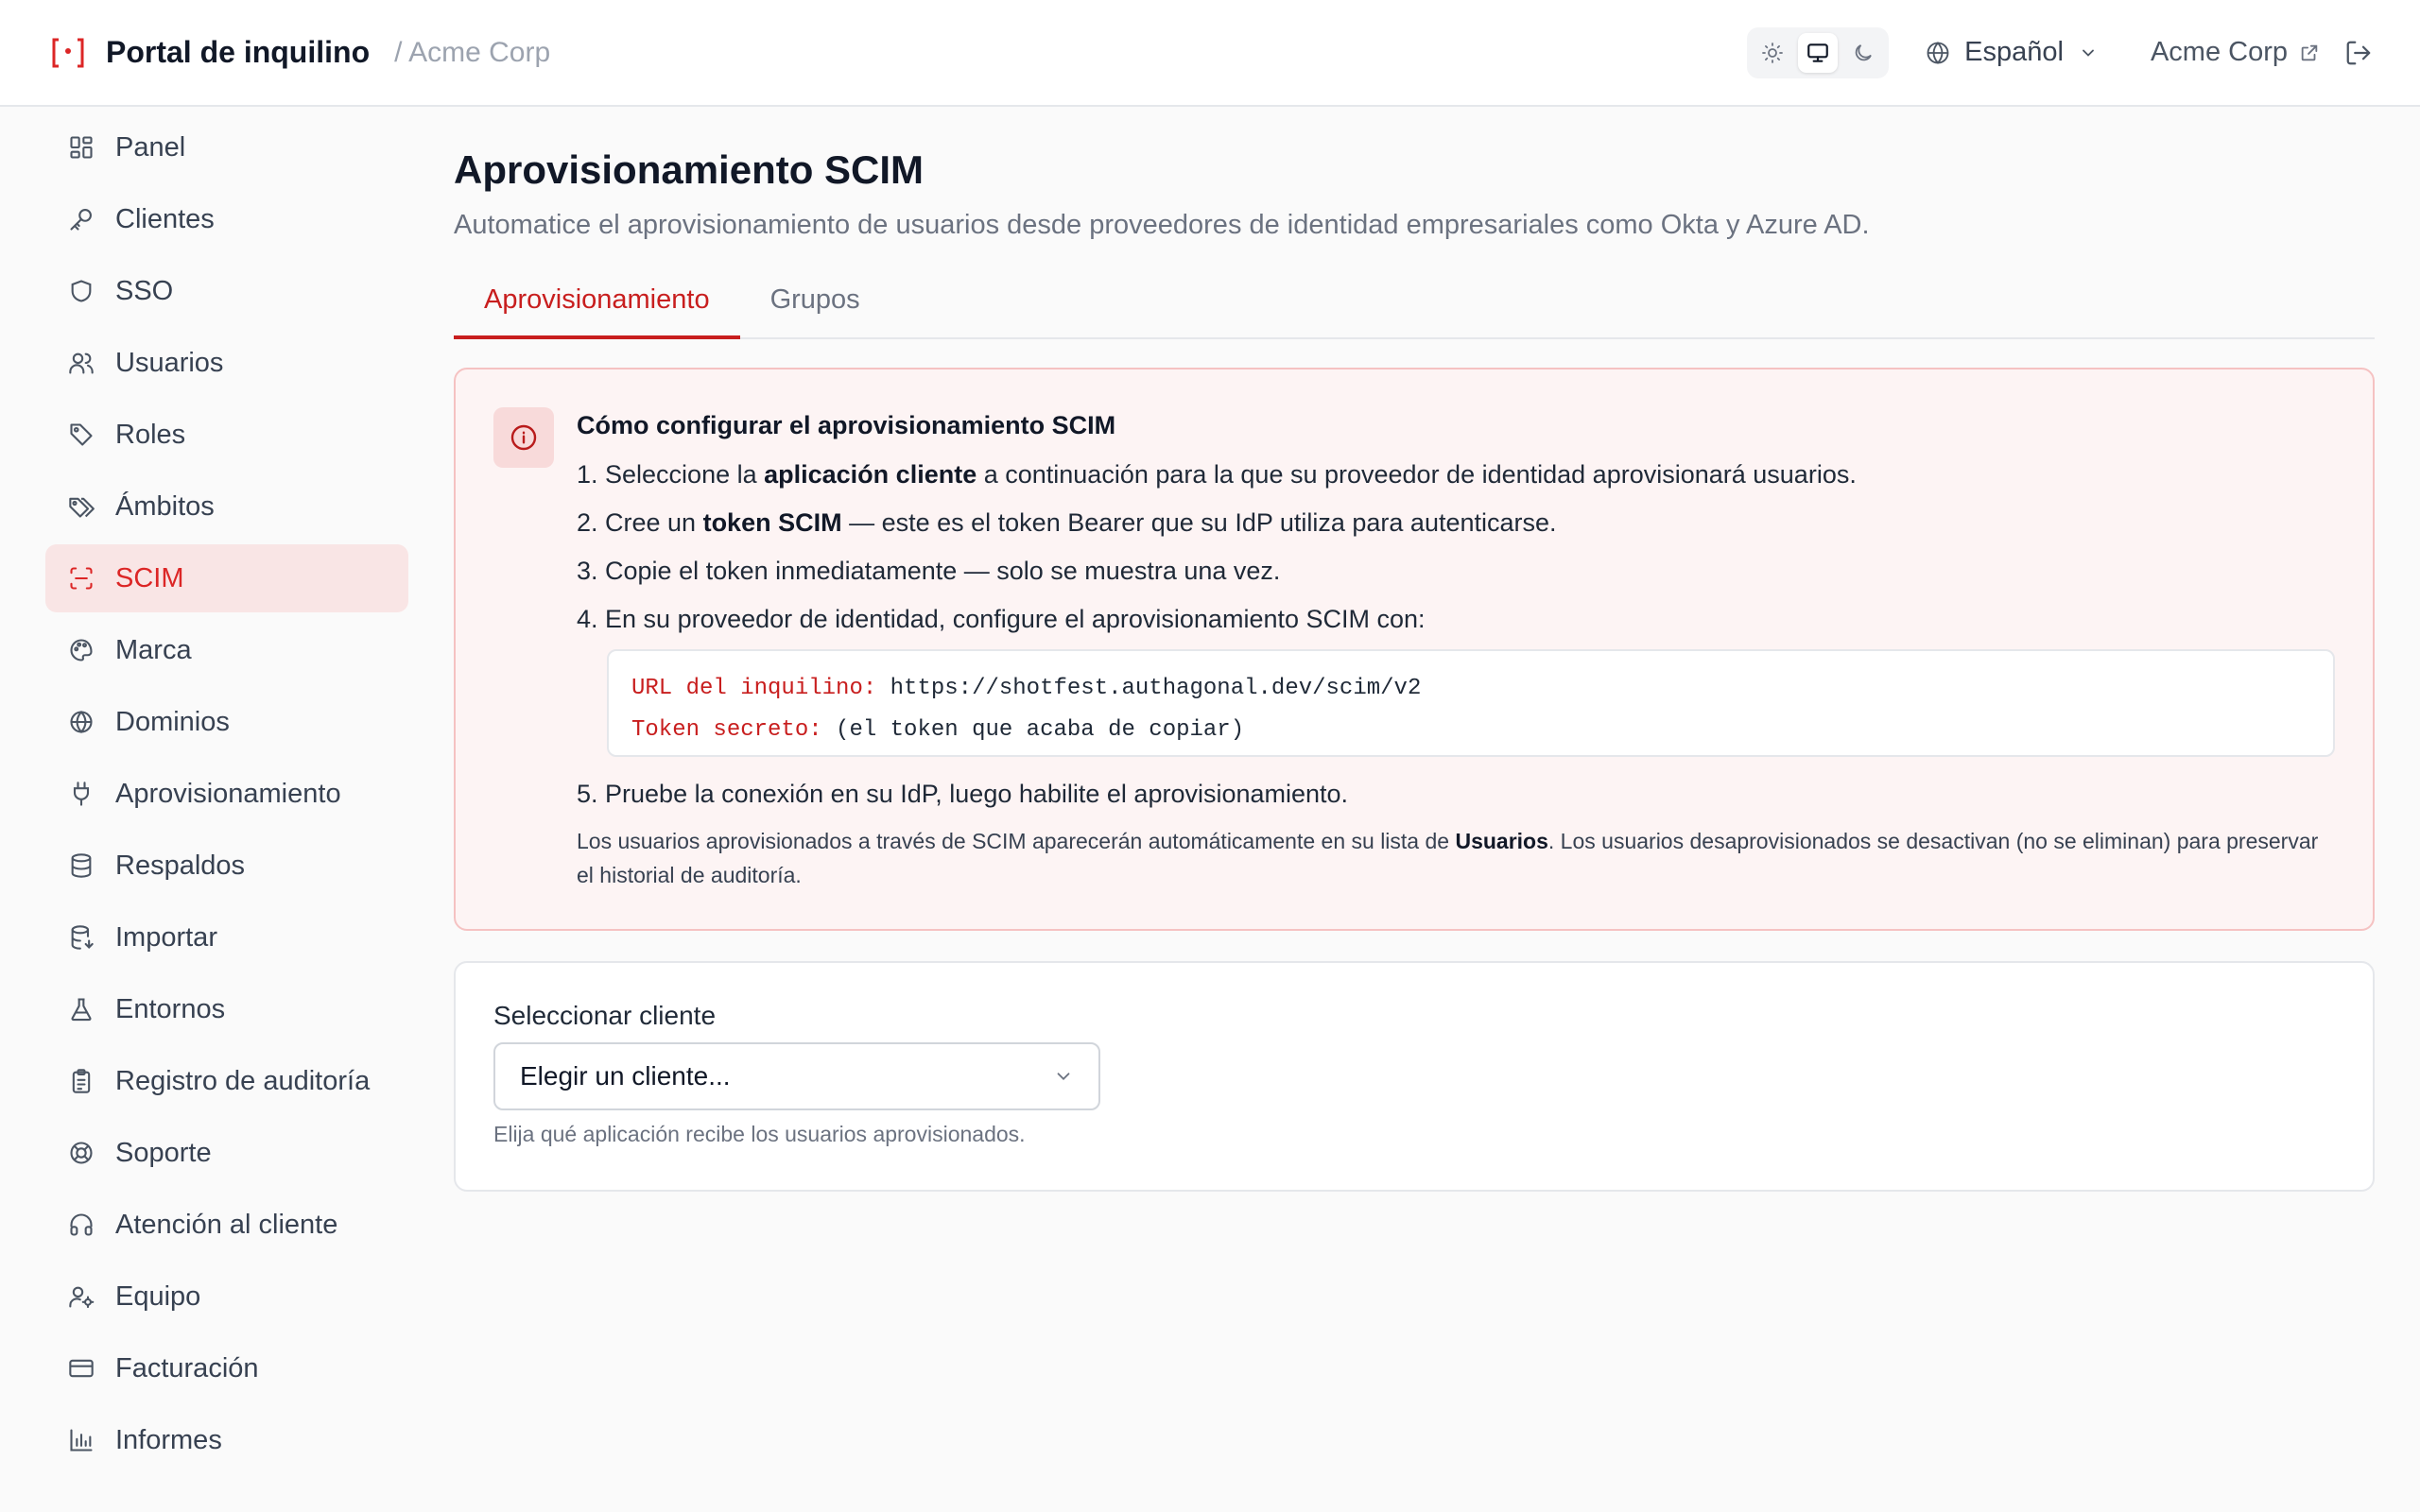 Image resolution: width=2420 pixels, height=1512 pixels. I want to click on sidebar-item-label: Informes, so click(169, 1439).